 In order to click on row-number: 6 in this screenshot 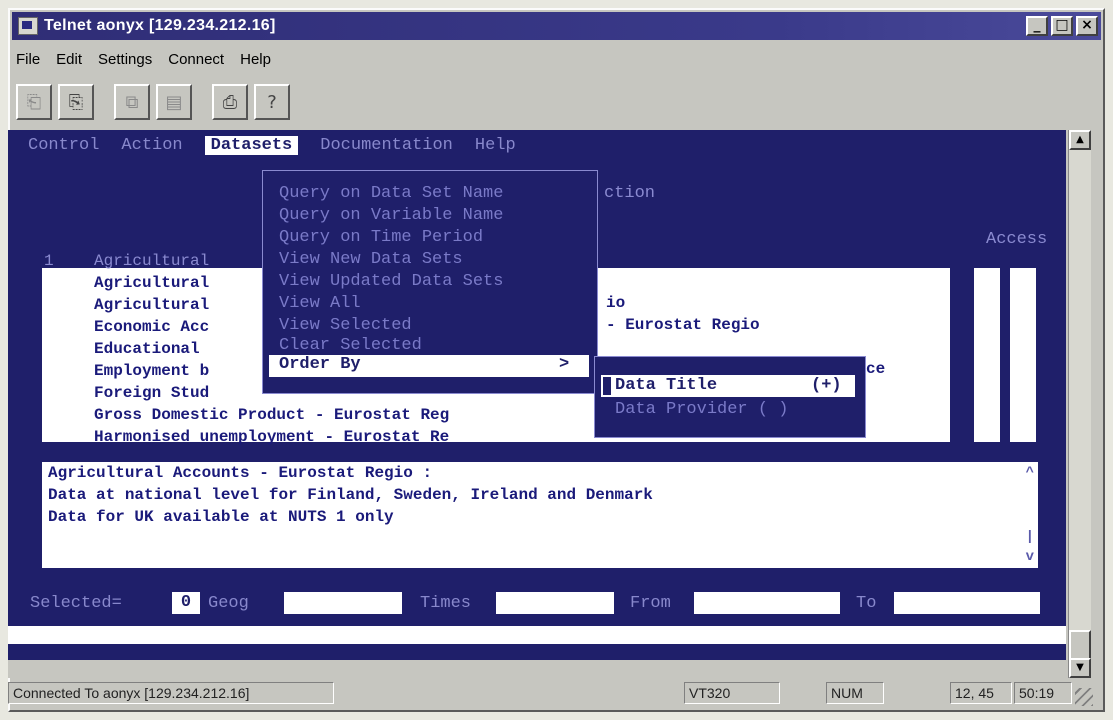, I will do `click(49, 371)`.